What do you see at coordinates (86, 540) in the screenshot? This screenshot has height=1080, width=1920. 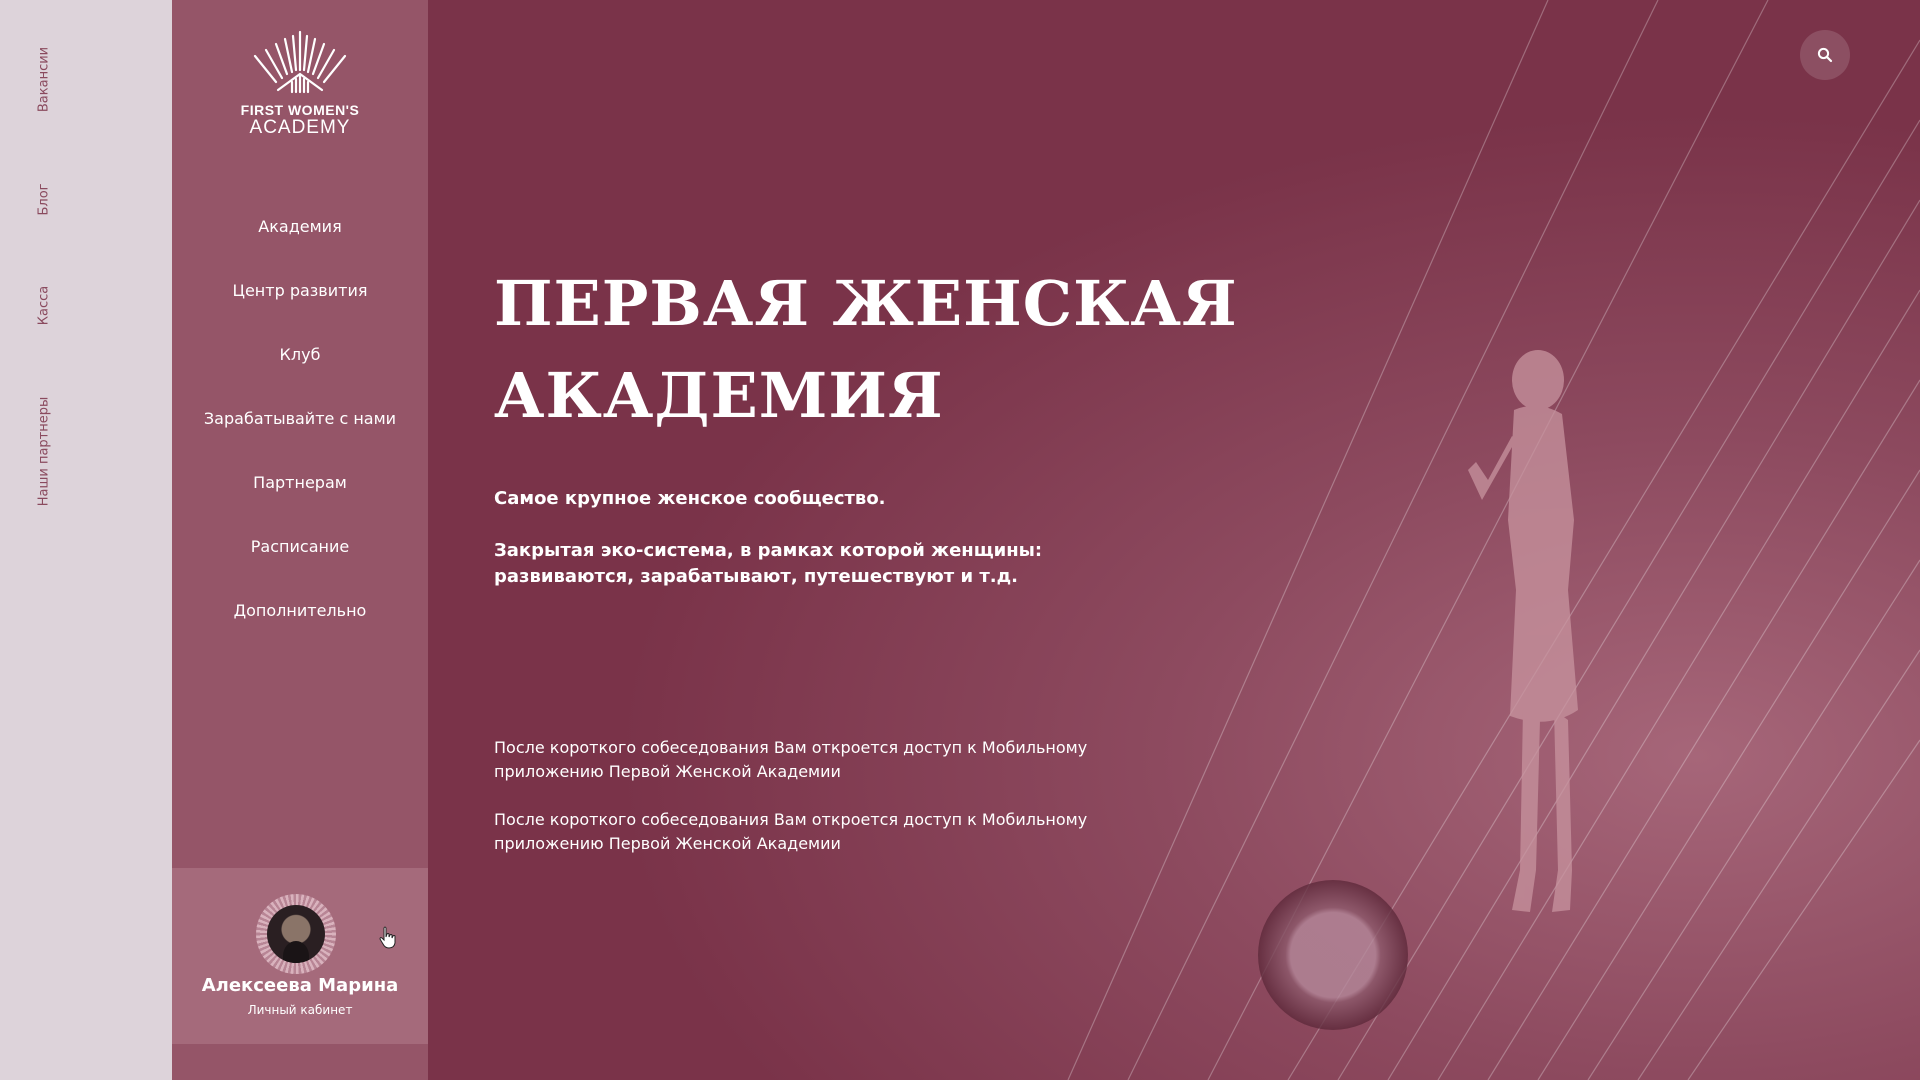 I see `side-strip: Вакансии Блог Касса Наши партнеры` at bounding box center [86, 540].